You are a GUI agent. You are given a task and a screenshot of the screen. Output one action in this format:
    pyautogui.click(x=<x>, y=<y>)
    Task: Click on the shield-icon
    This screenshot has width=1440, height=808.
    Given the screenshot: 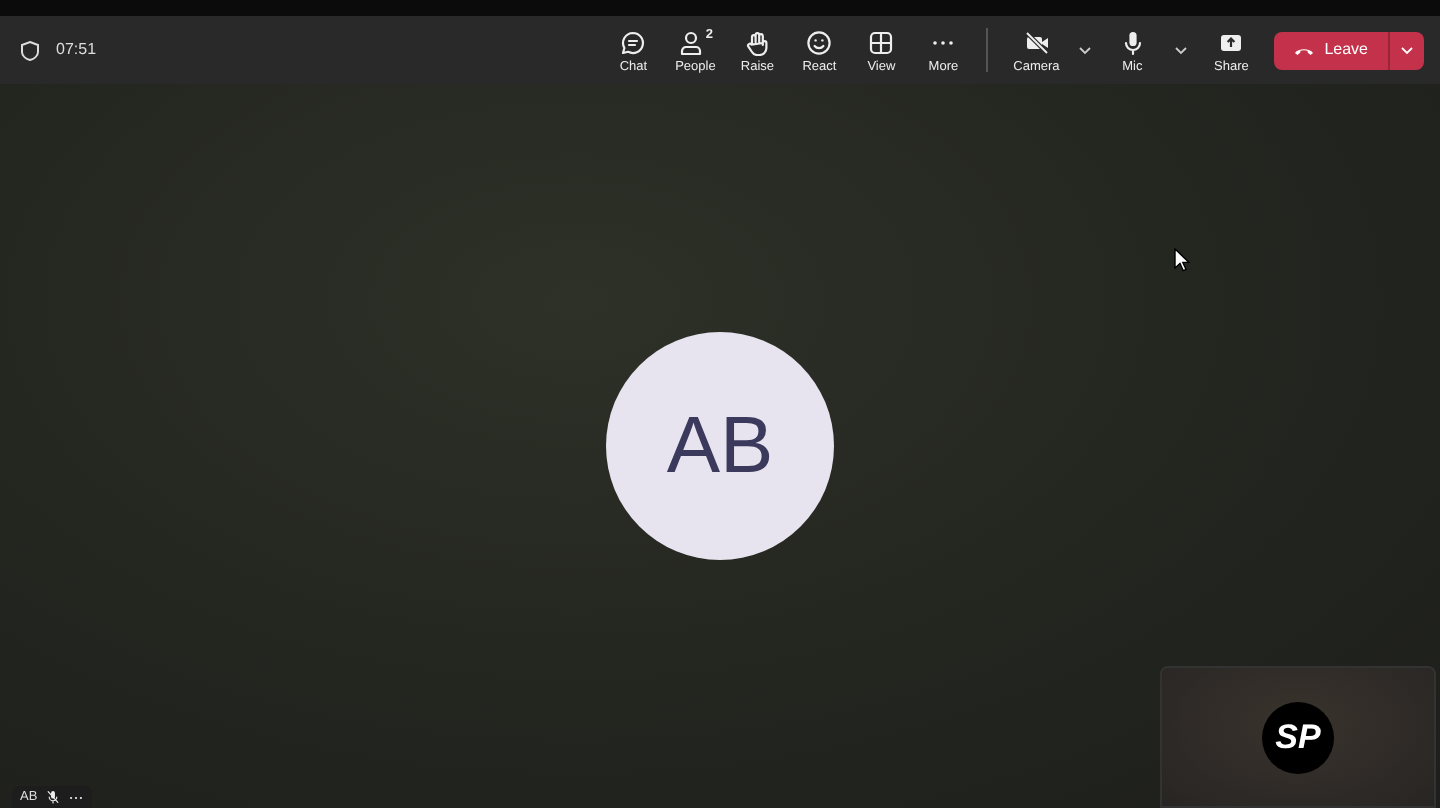 What is the action you would take?
    pyautogui.click(x=30, y=50)
    